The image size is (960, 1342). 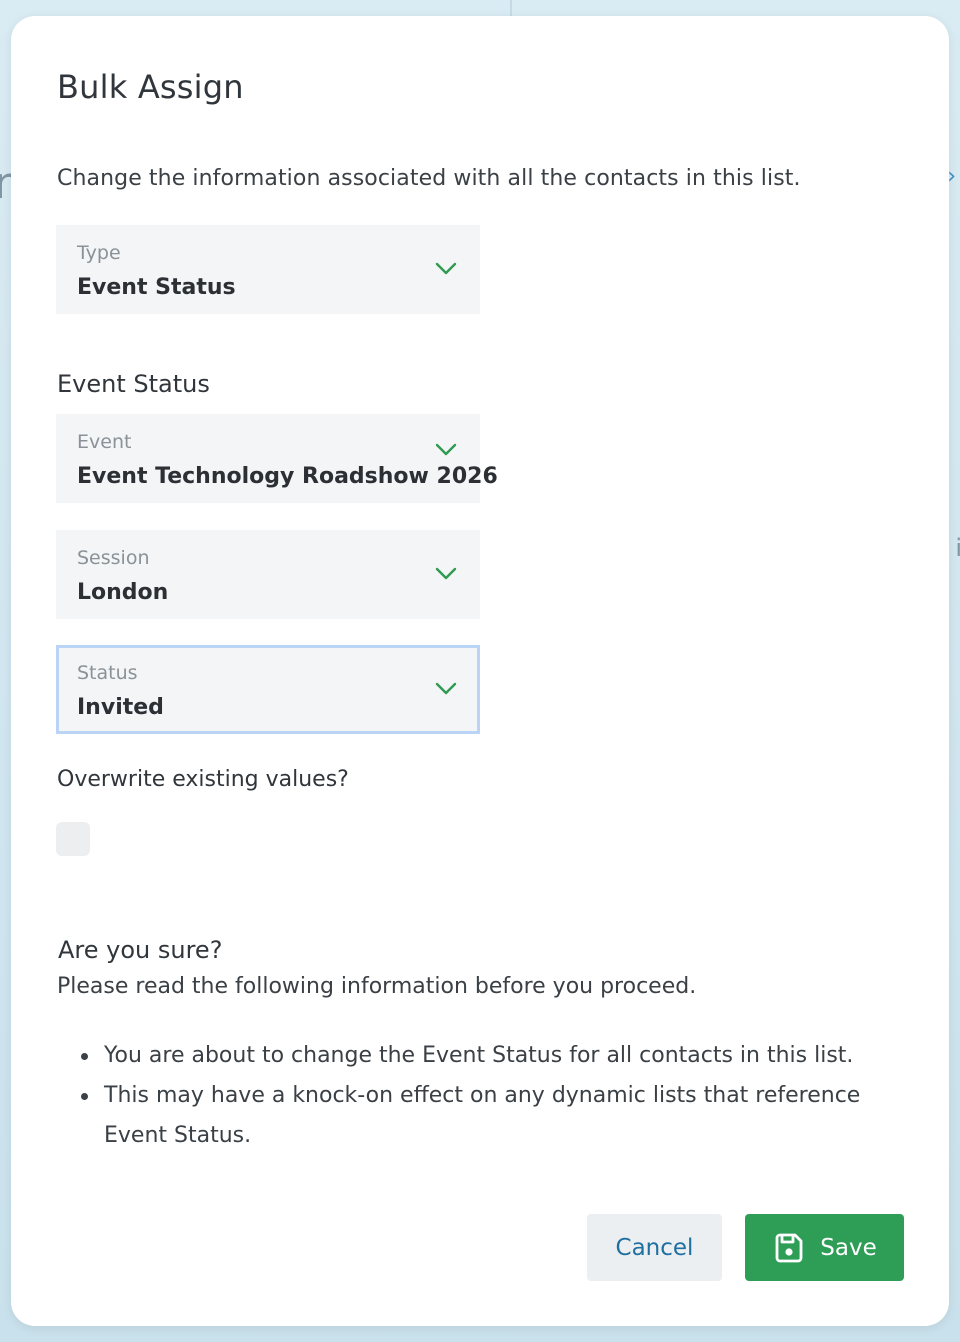 What do you see at coordinates (268, 269) in the screenshot?
I see `type-select: Type Event Status` at bounding box center [268, 269].